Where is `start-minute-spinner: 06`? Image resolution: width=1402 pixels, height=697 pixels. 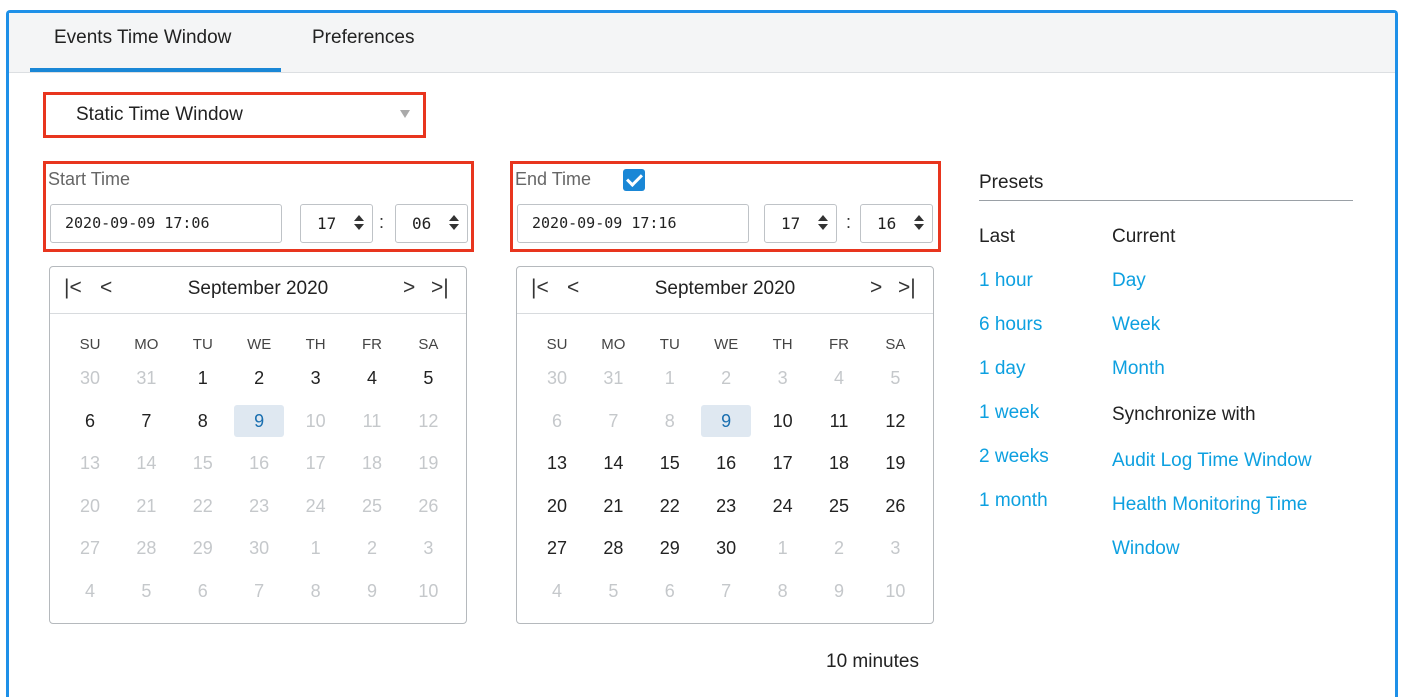
start-minute-spinner: 06 is located at coordinates (431, 223).